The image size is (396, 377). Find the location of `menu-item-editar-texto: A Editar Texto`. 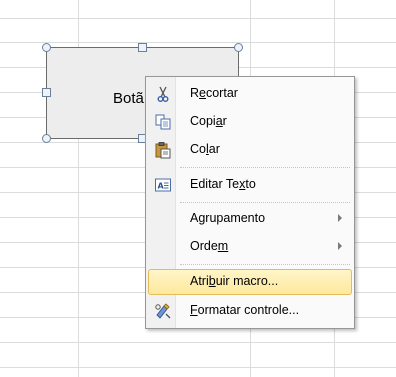

menu-item-editar-texto: A Editar Texto is located at coordinates (250, 185).